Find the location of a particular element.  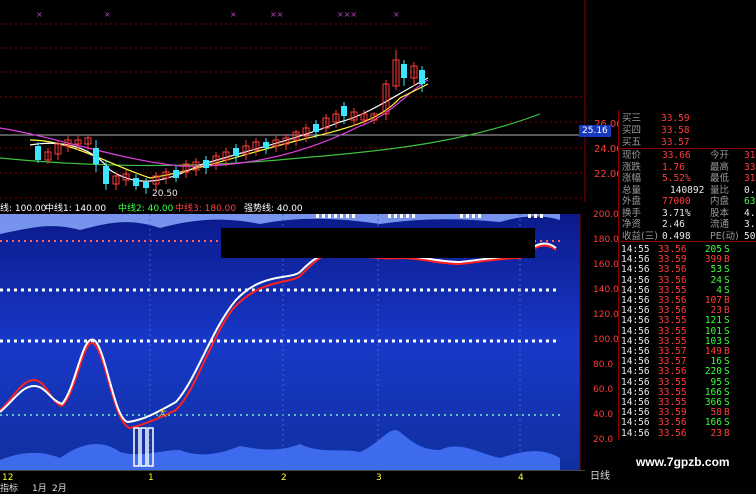

level-80: 80.0 is located at coordinates (603, 365).